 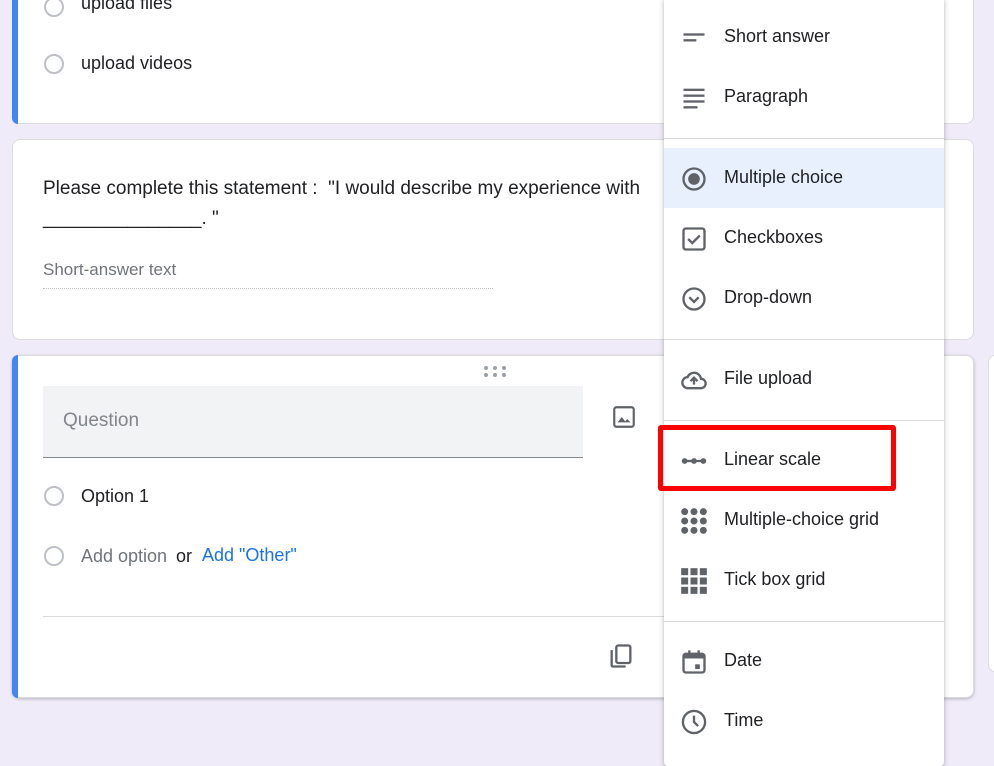 What do you see at coordinates (775, 579) in the screenshot?
I see `menu-item-label: Tick box grid` at bounding box center [775, 579].